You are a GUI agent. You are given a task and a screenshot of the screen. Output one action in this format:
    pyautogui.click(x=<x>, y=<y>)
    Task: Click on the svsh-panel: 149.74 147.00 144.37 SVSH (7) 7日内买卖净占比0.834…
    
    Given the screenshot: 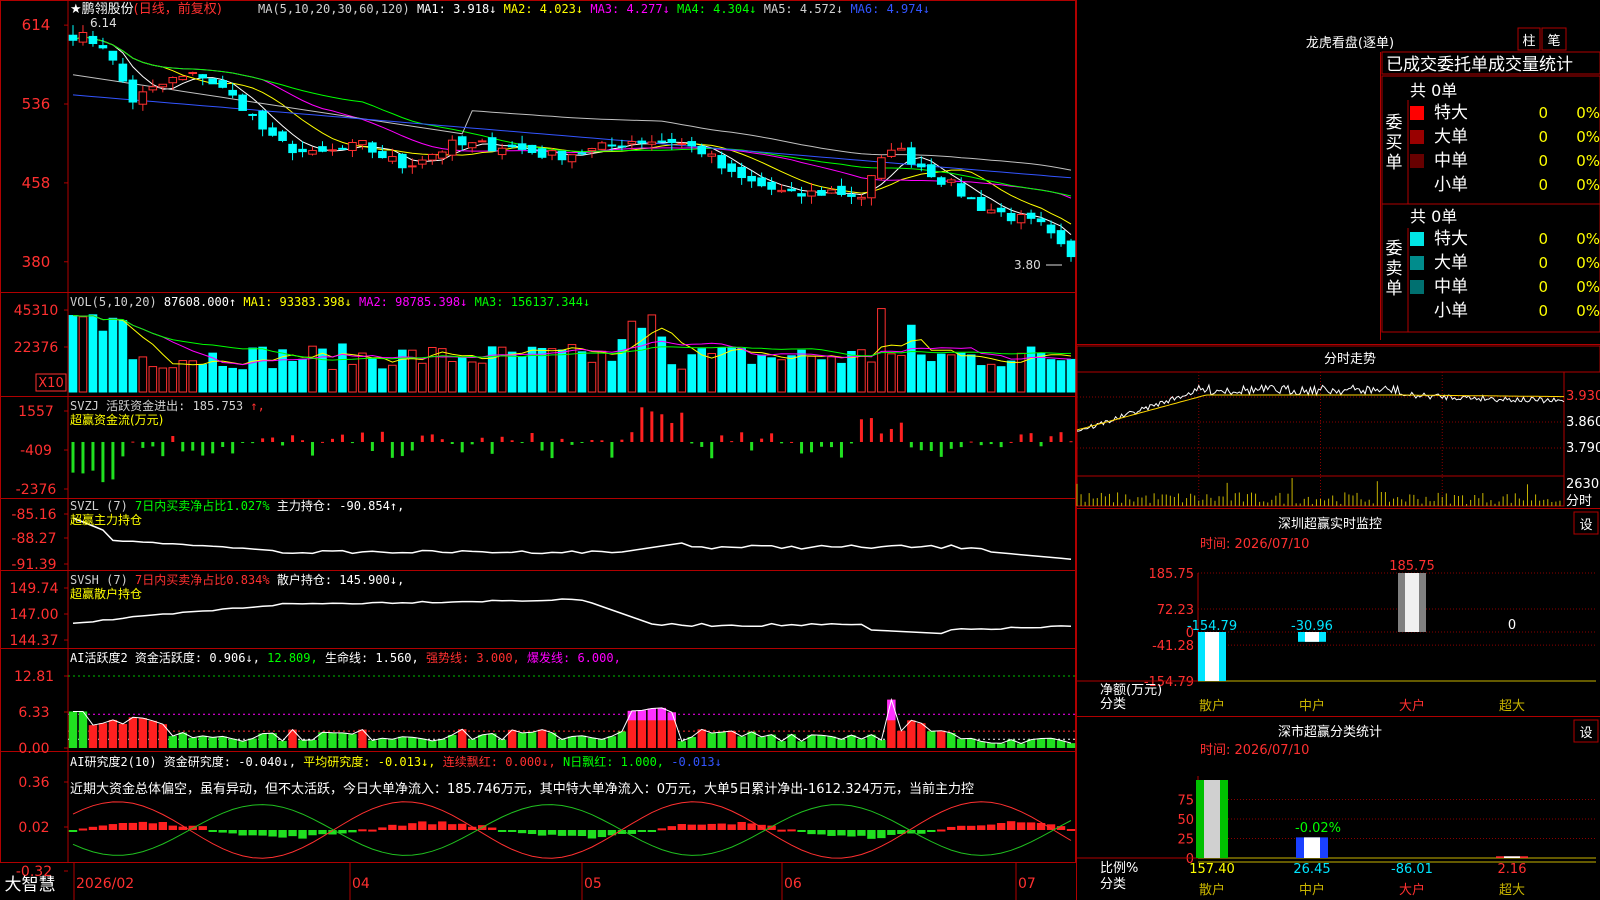 What is the action you would take?
    pyautogui.click(x=541, y=610)
    